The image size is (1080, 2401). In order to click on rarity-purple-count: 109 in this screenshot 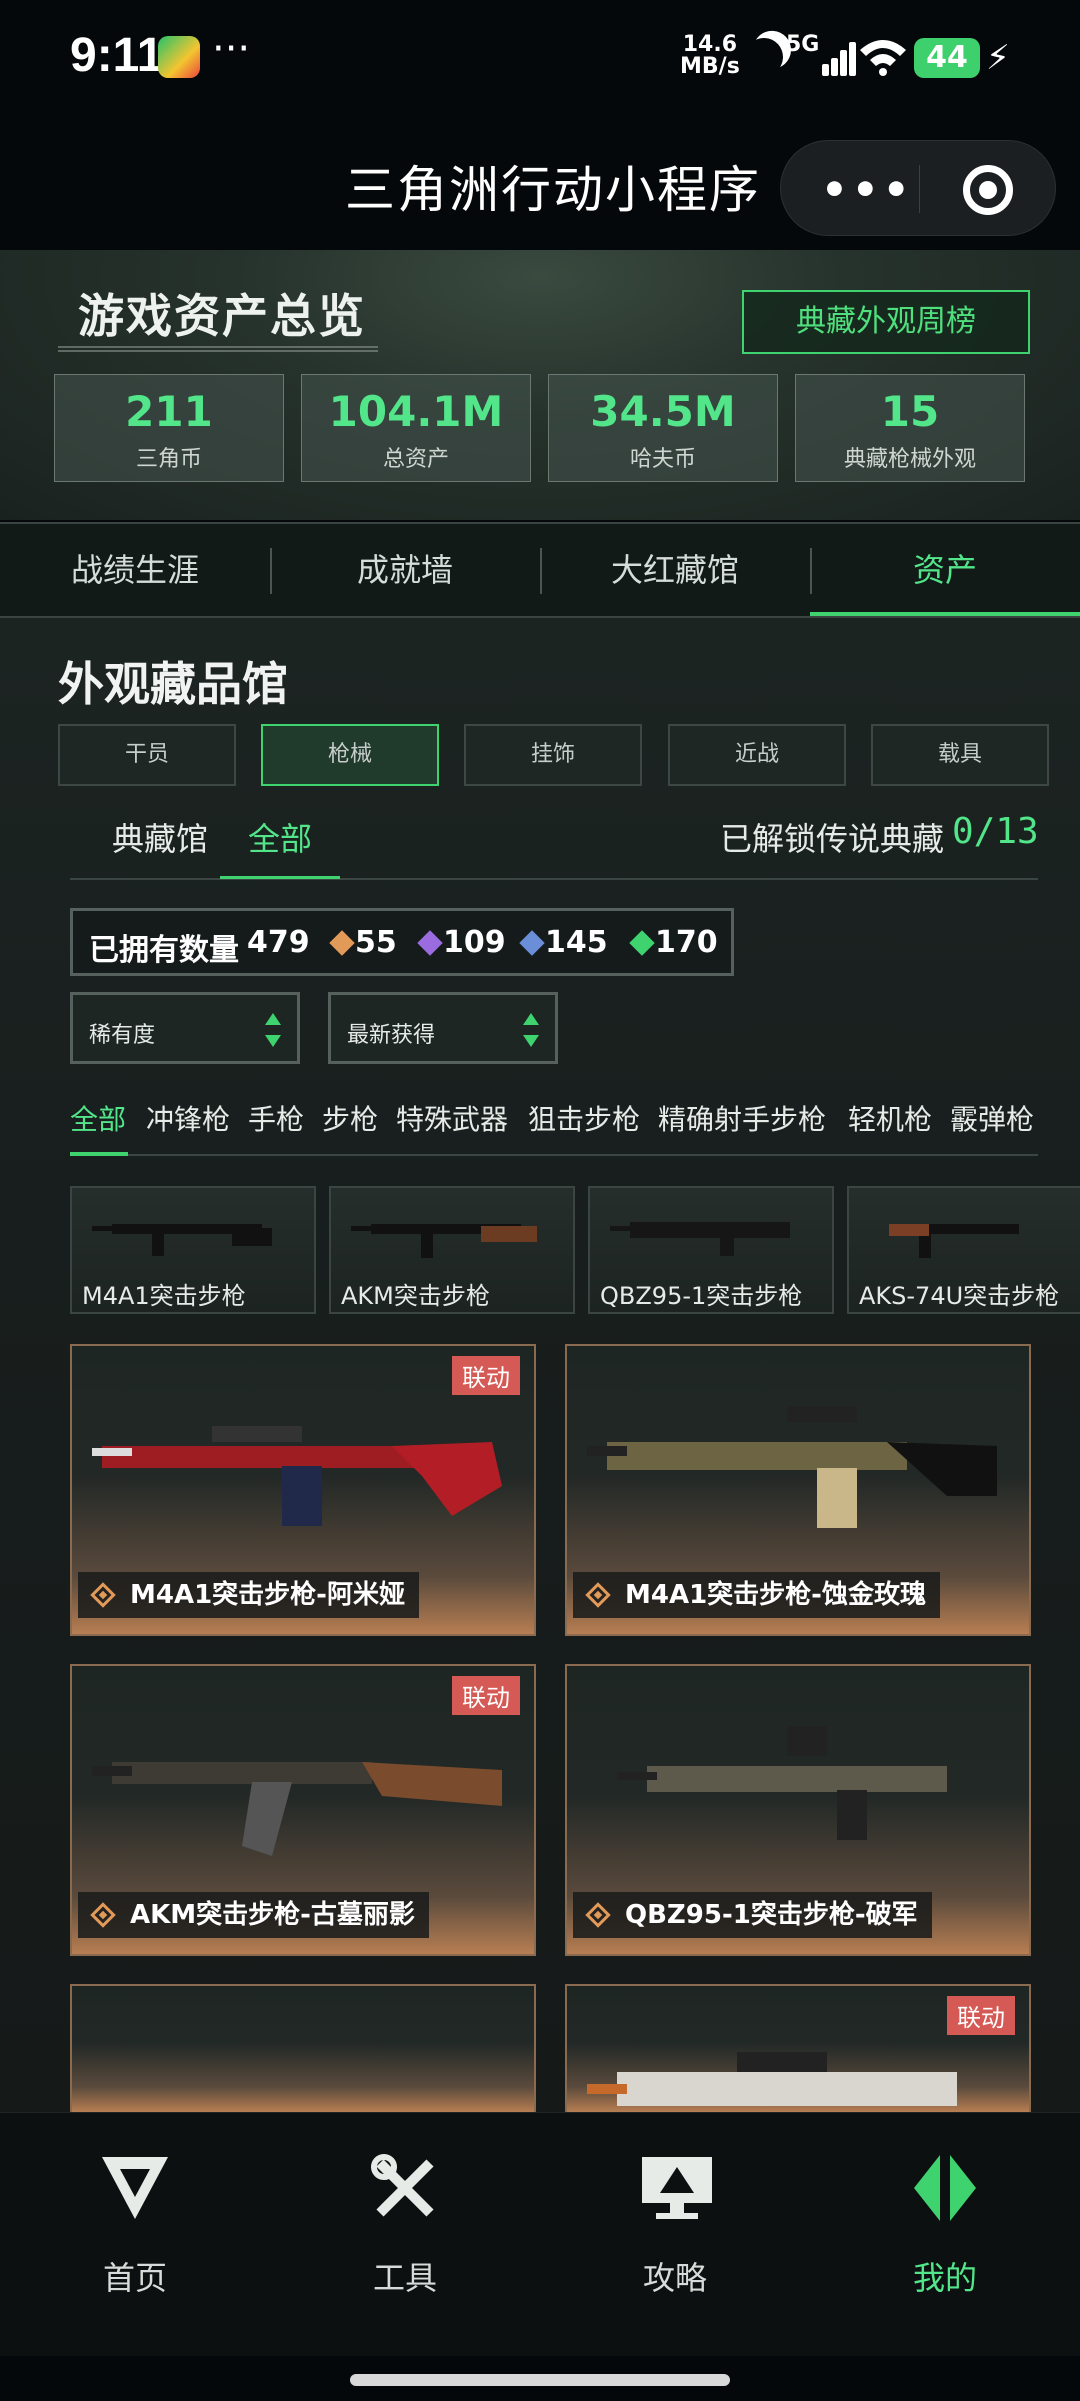, I will do `click(461, 942)`.